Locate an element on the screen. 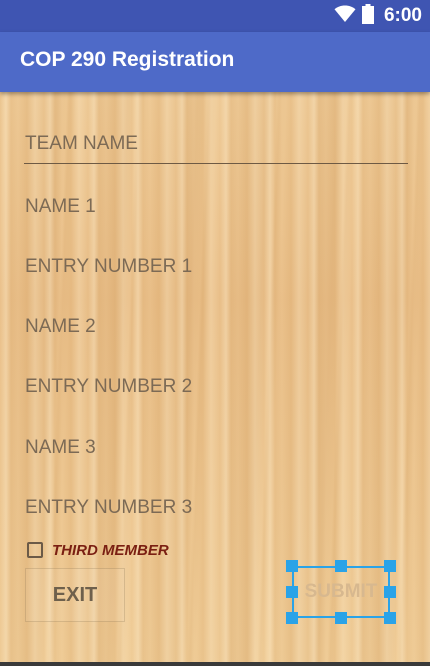  submit-button: SUBMIT is located at coordinates (341, 592).